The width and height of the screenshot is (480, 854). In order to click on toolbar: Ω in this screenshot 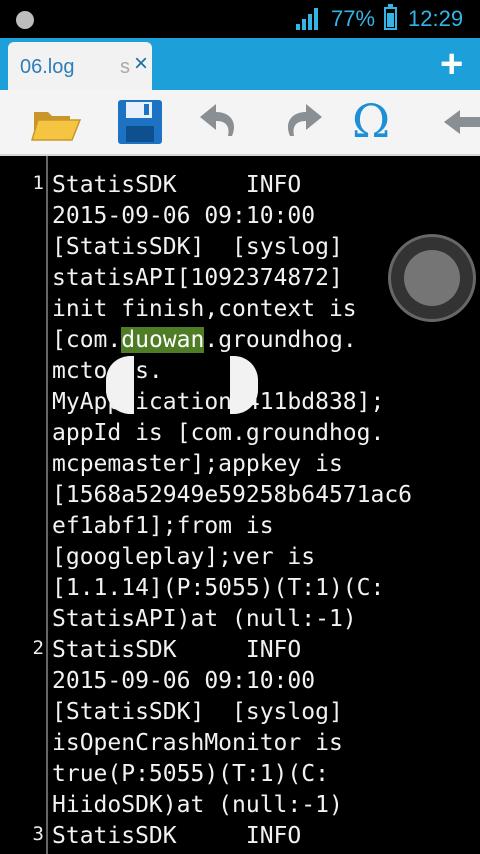, I will do `click(240, 123)`.